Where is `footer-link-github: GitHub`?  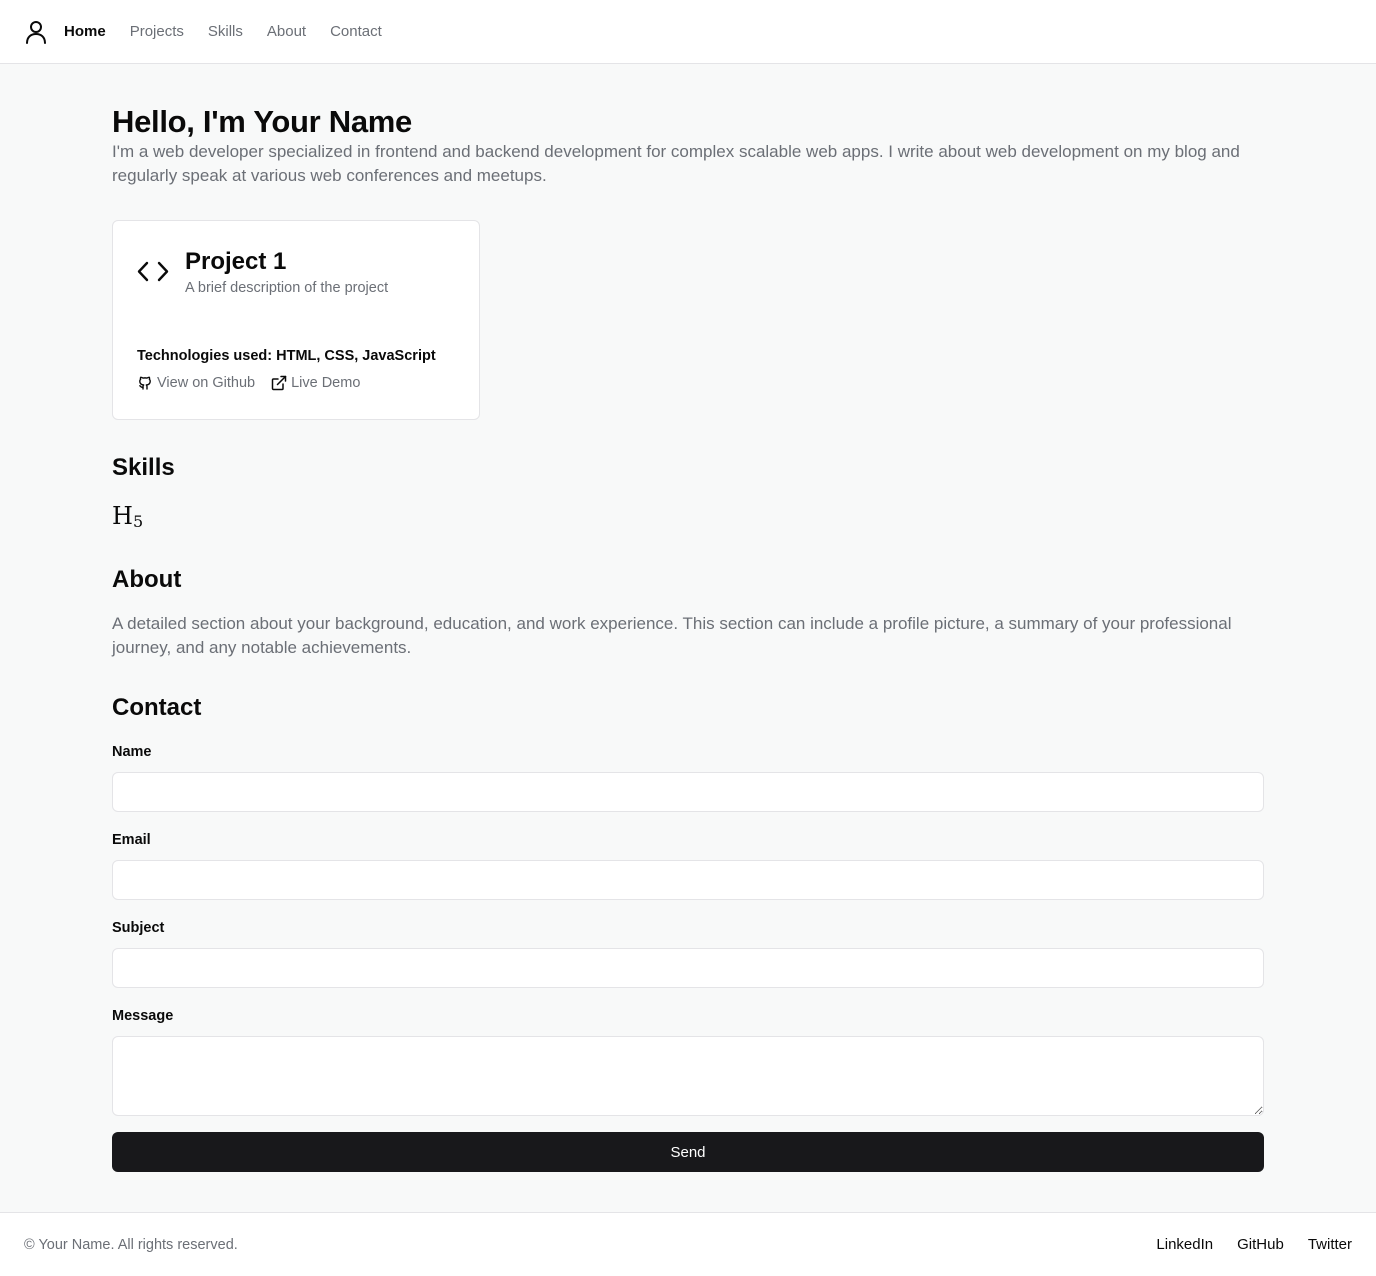 footer-link-github: GitHub is located at coordinates (1260, 1244).